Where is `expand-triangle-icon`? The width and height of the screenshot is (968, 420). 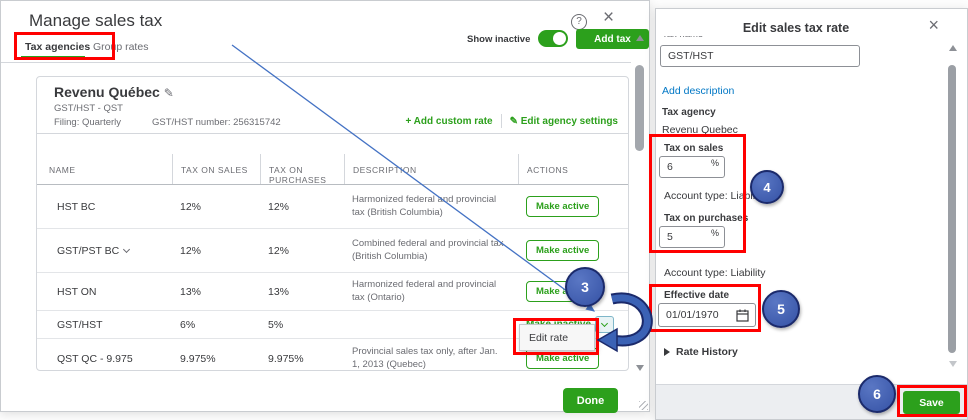
expand-triangle-icon is located at coordinates (667, 352).